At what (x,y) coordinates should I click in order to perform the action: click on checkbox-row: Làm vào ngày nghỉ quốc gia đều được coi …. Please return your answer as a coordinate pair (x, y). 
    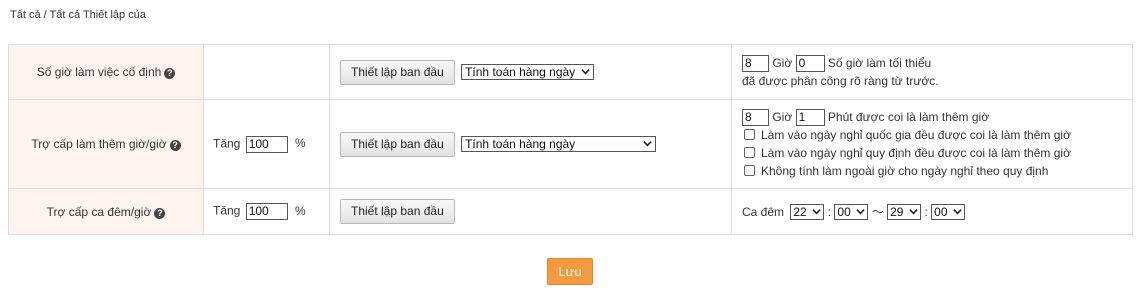
    Looking at the image, I should click on (937, 135).